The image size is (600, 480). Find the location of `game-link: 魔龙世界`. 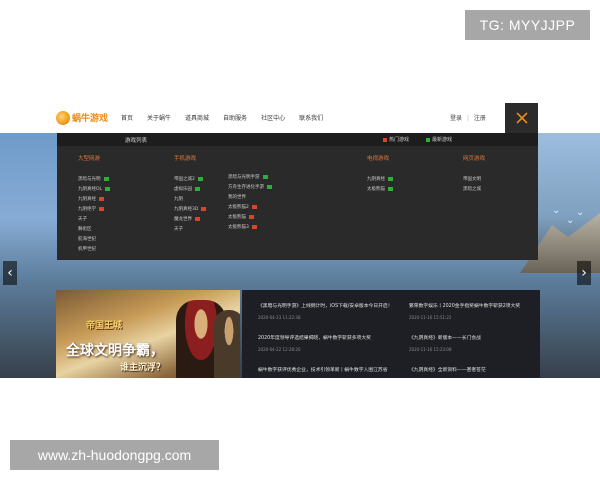

game-link: 魔龙世界 is located at coordinates (190, 220).